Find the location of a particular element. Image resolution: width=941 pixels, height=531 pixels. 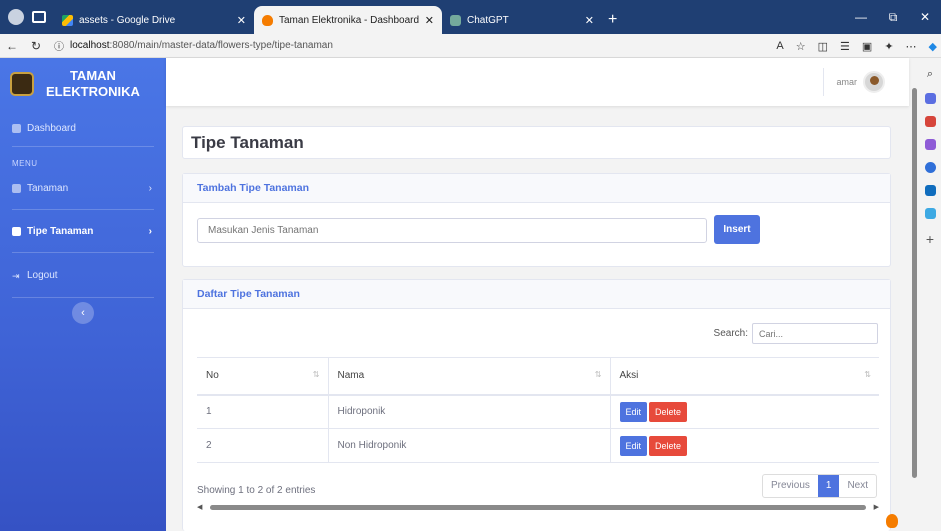

search-input is located at coordinates (815, 333).